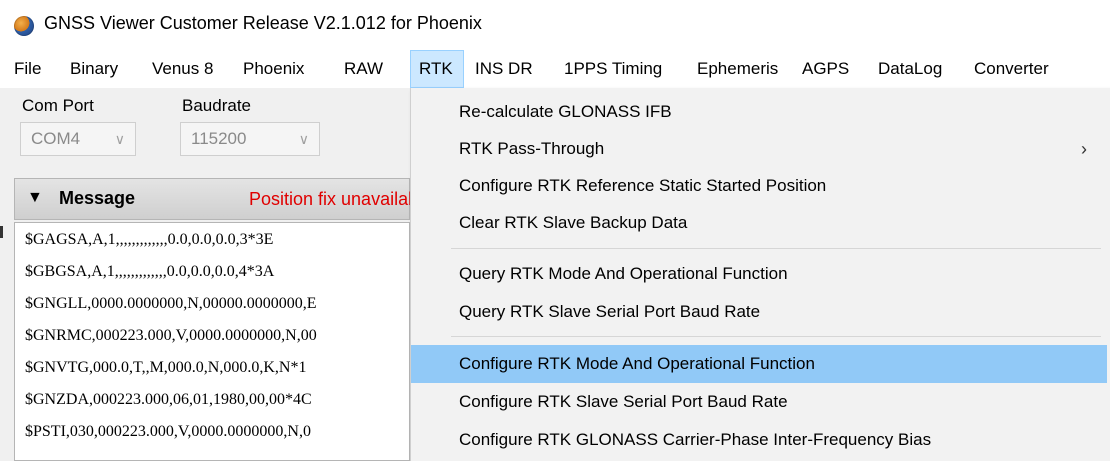 Image resolution: width=1110 pixels, height=461 pixels. I want to click on chevron-right-icon: ›, so click(1084, 149).